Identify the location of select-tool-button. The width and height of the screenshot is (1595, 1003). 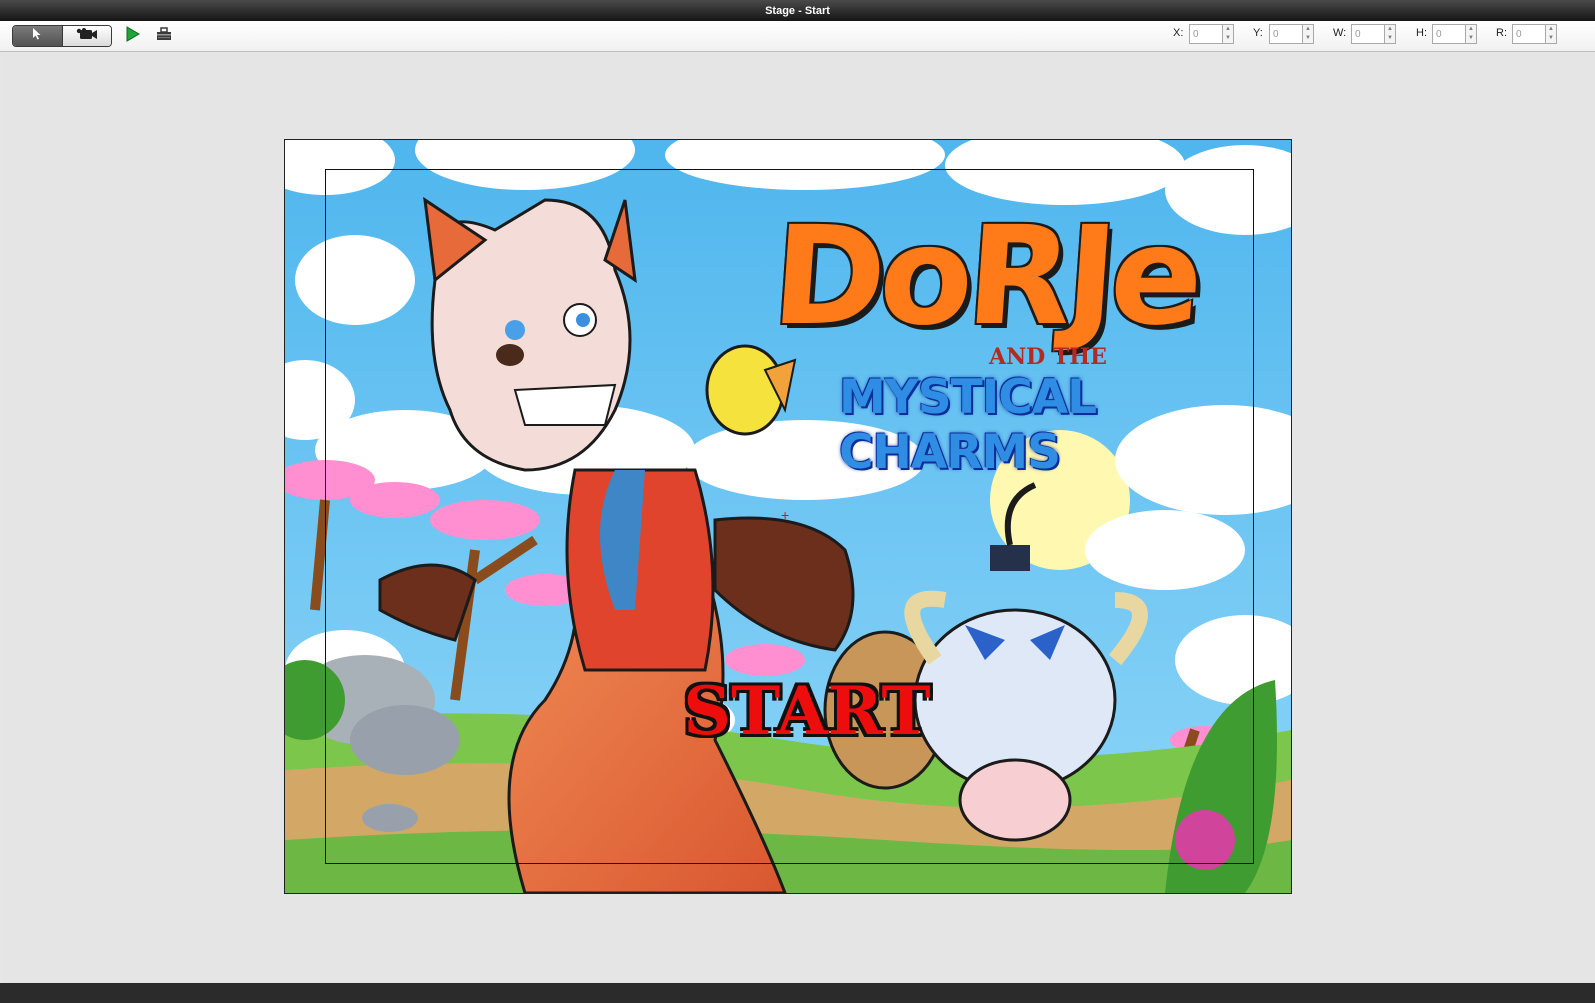
(37, 36).